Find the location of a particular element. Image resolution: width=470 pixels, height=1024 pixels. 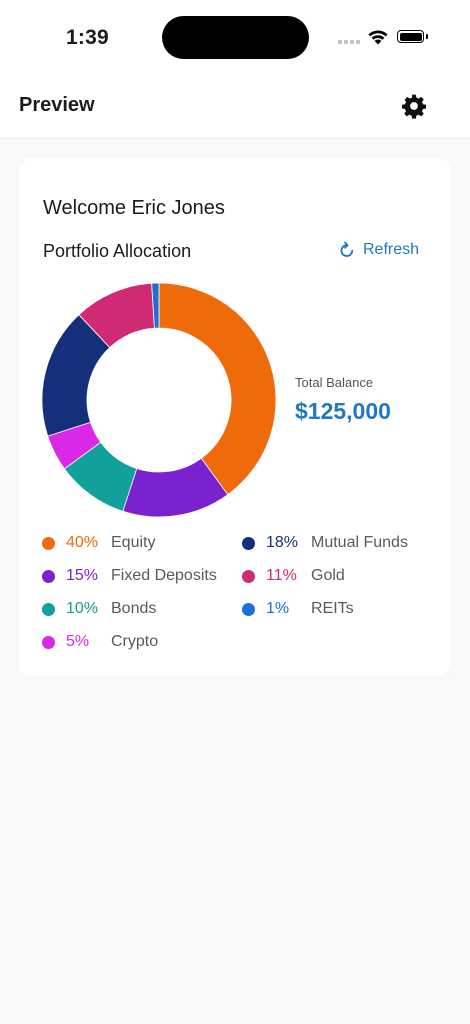

legend-label: Fixed Deposits is located at coordinates (164, 575).